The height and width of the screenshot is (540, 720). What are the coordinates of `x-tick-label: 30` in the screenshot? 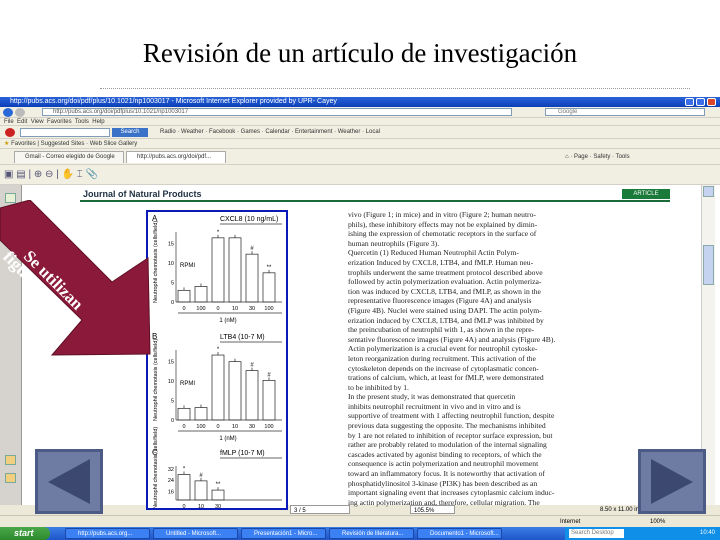 It's located at (252, 427).